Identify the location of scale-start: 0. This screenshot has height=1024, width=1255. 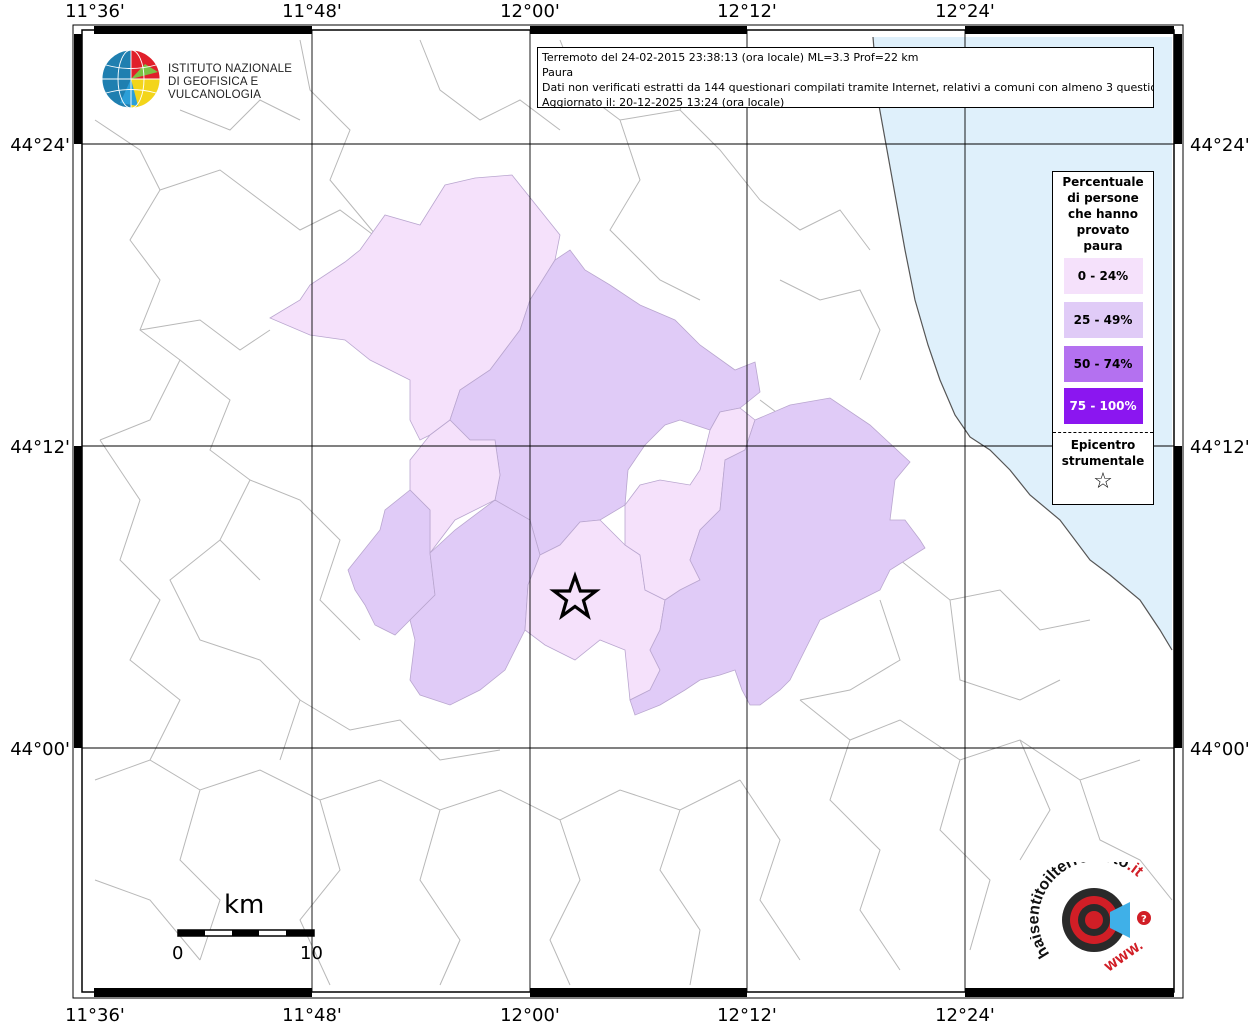
(178, 953).